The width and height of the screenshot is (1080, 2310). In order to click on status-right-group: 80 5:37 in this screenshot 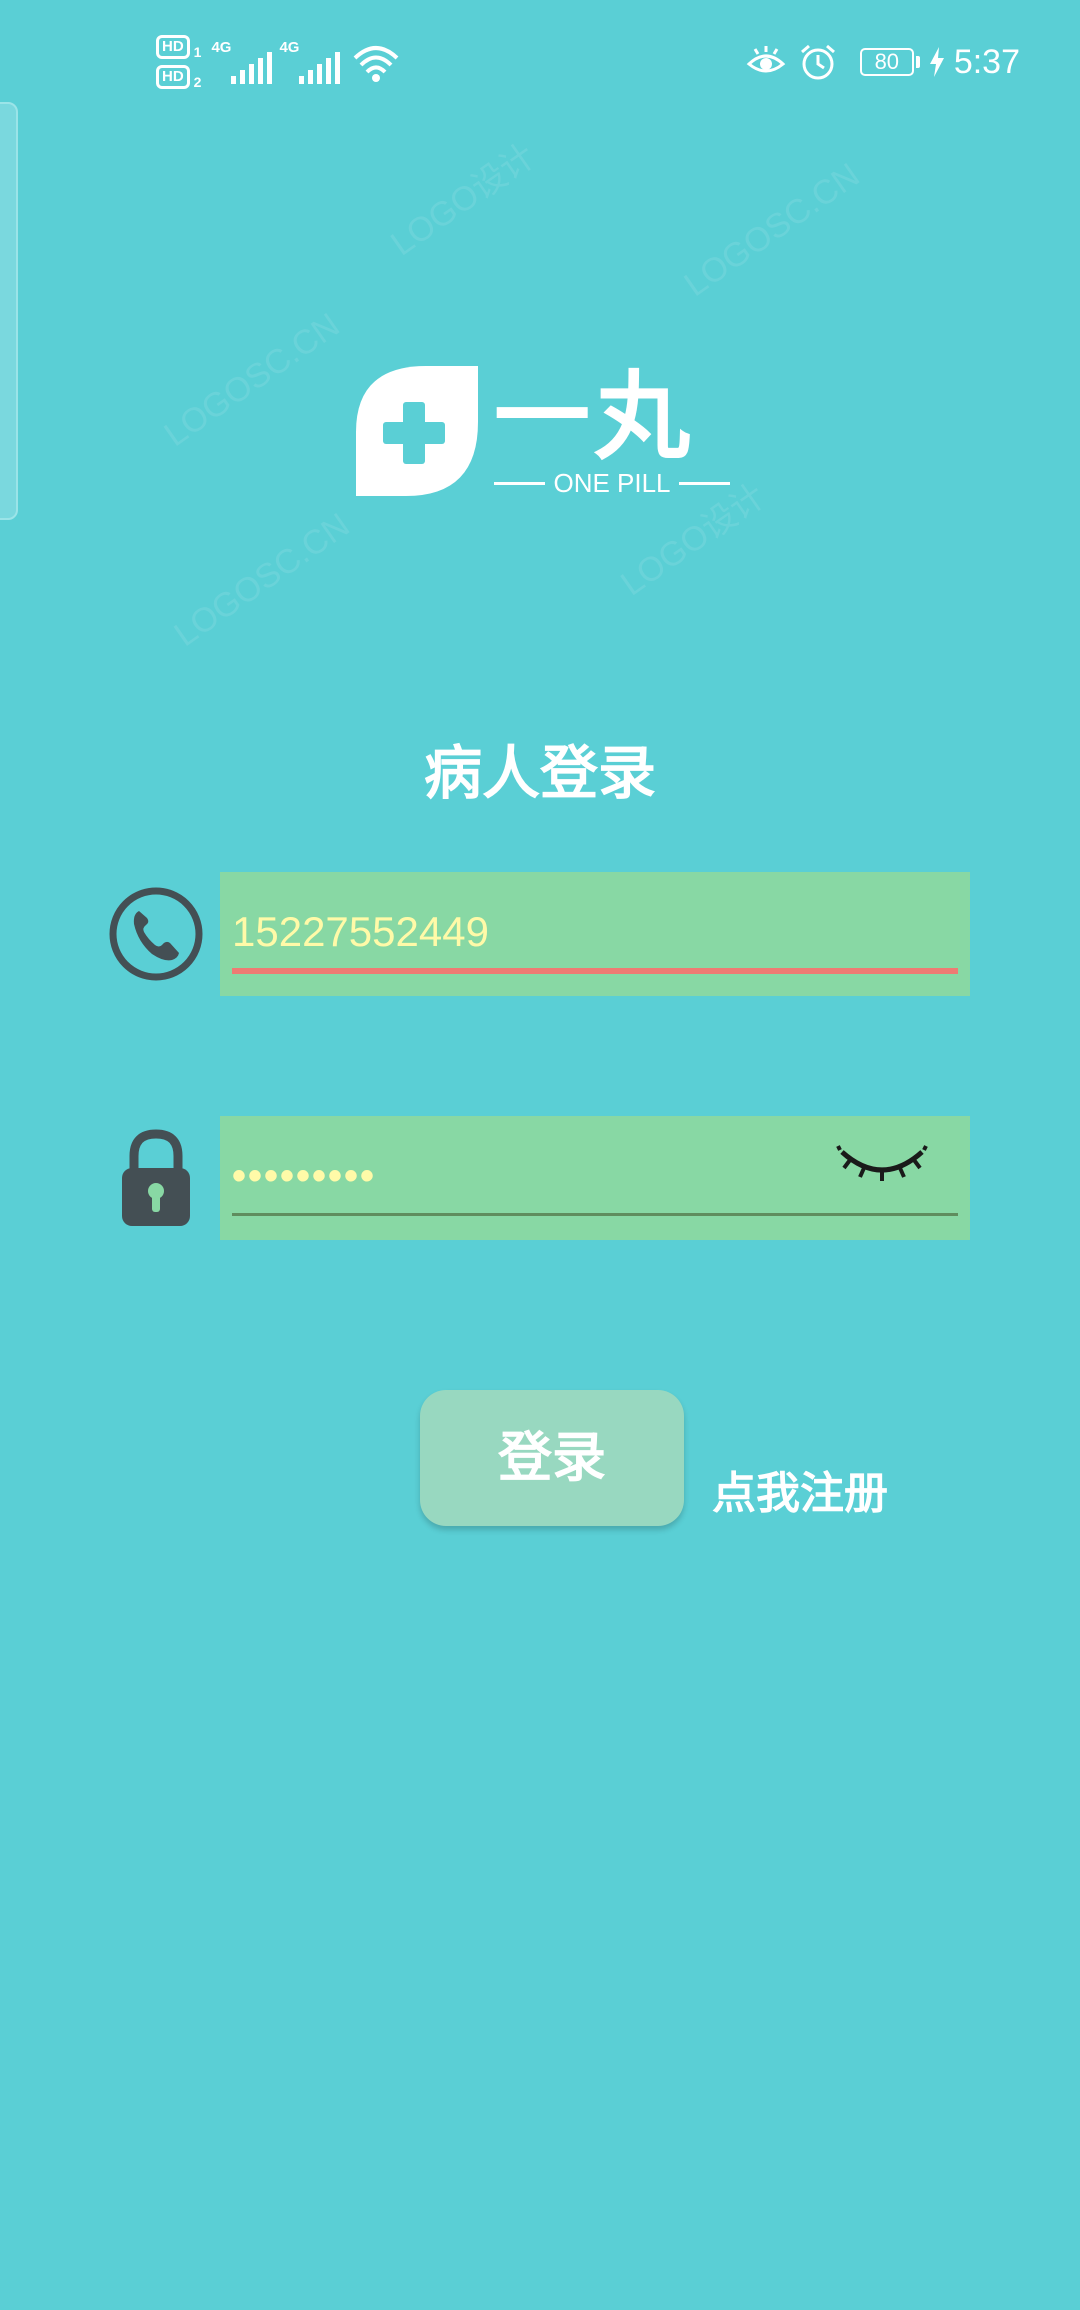, I will do `click(883, 62)`.